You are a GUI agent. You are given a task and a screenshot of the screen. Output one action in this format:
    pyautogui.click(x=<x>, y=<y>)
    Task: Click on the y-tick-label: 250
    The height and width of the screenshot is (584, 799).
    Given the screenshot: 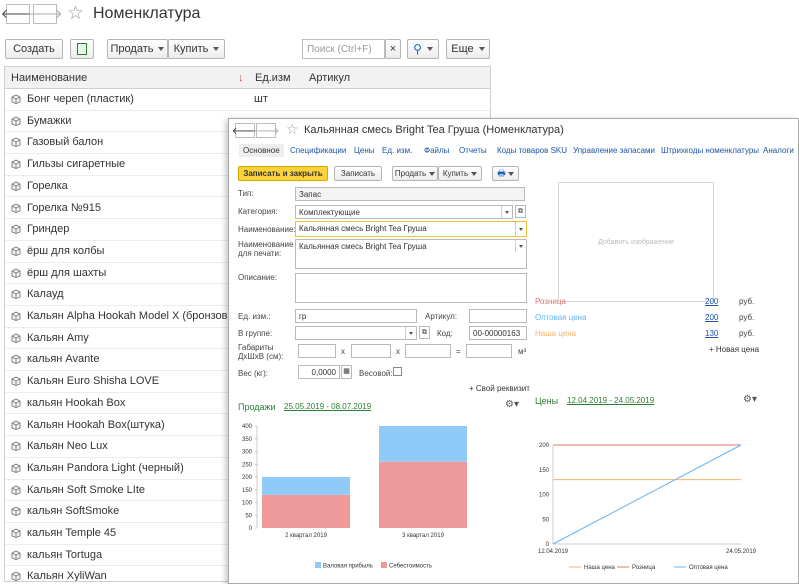 What is the action you would take?
    pyautogui.click(x=247, y=465)
    